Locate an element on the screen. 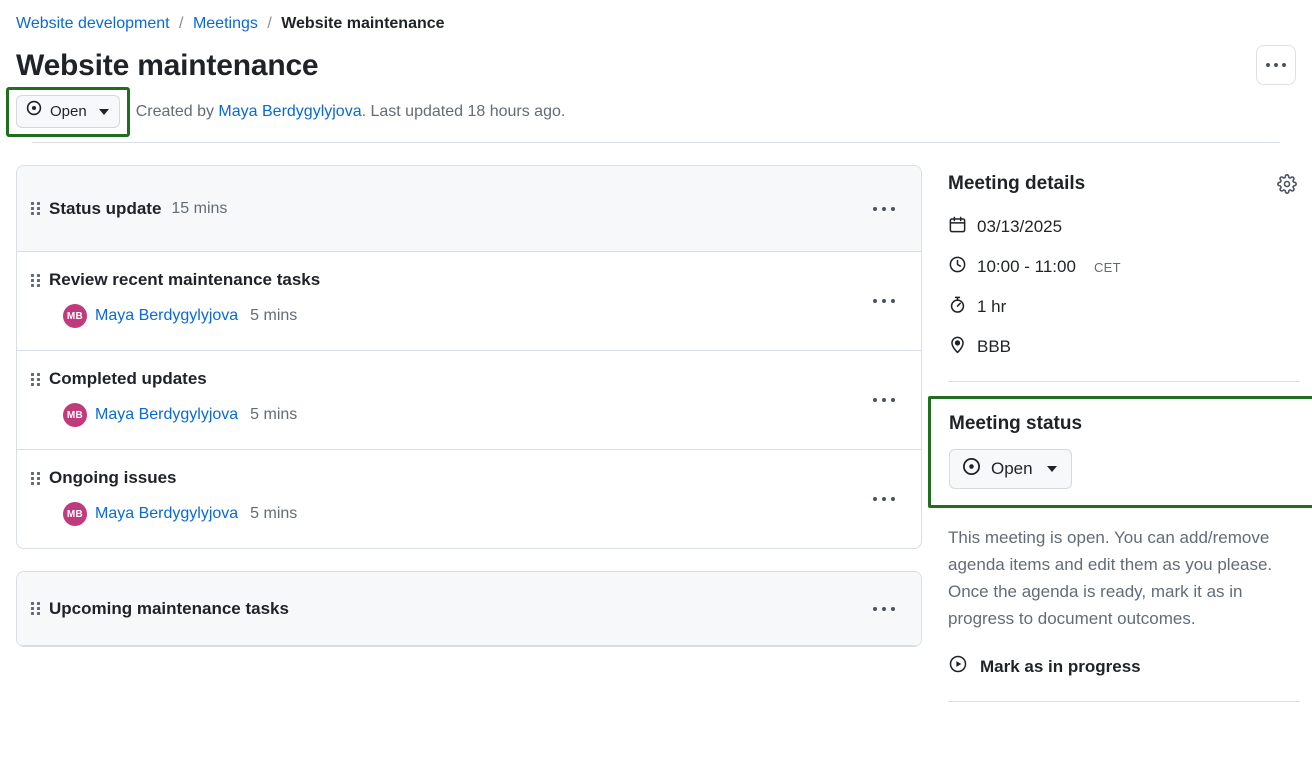 This screenshot has height=778, width=1312. agenda-section-title: Status update is located at coordinates (105, 208).